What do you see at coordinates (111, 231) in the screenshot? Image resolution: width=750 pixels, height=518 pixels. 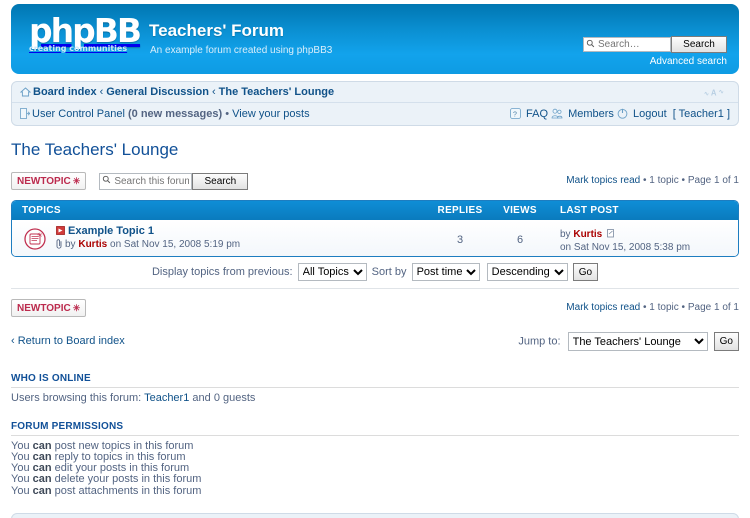 I see `topic-title-link: Example Topic 1` at bounding box center [111, 231].